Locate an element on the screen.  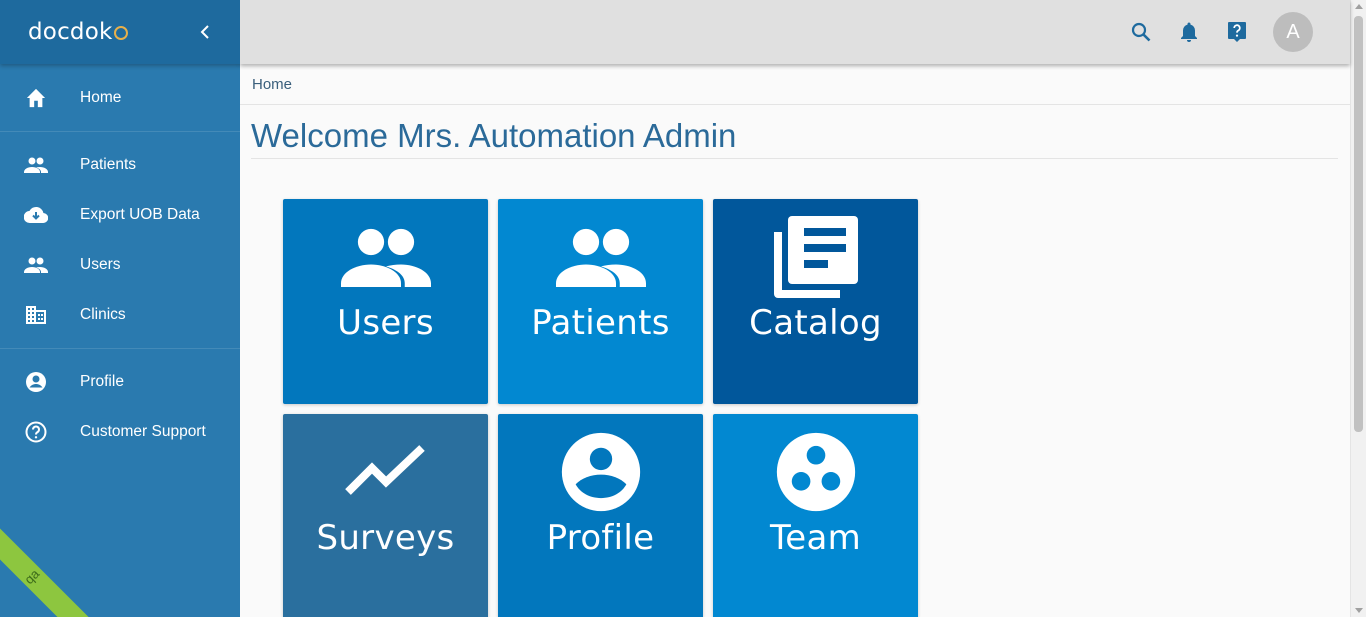
sidebar-item-patients: Patients is located at coordinates (120, 165).